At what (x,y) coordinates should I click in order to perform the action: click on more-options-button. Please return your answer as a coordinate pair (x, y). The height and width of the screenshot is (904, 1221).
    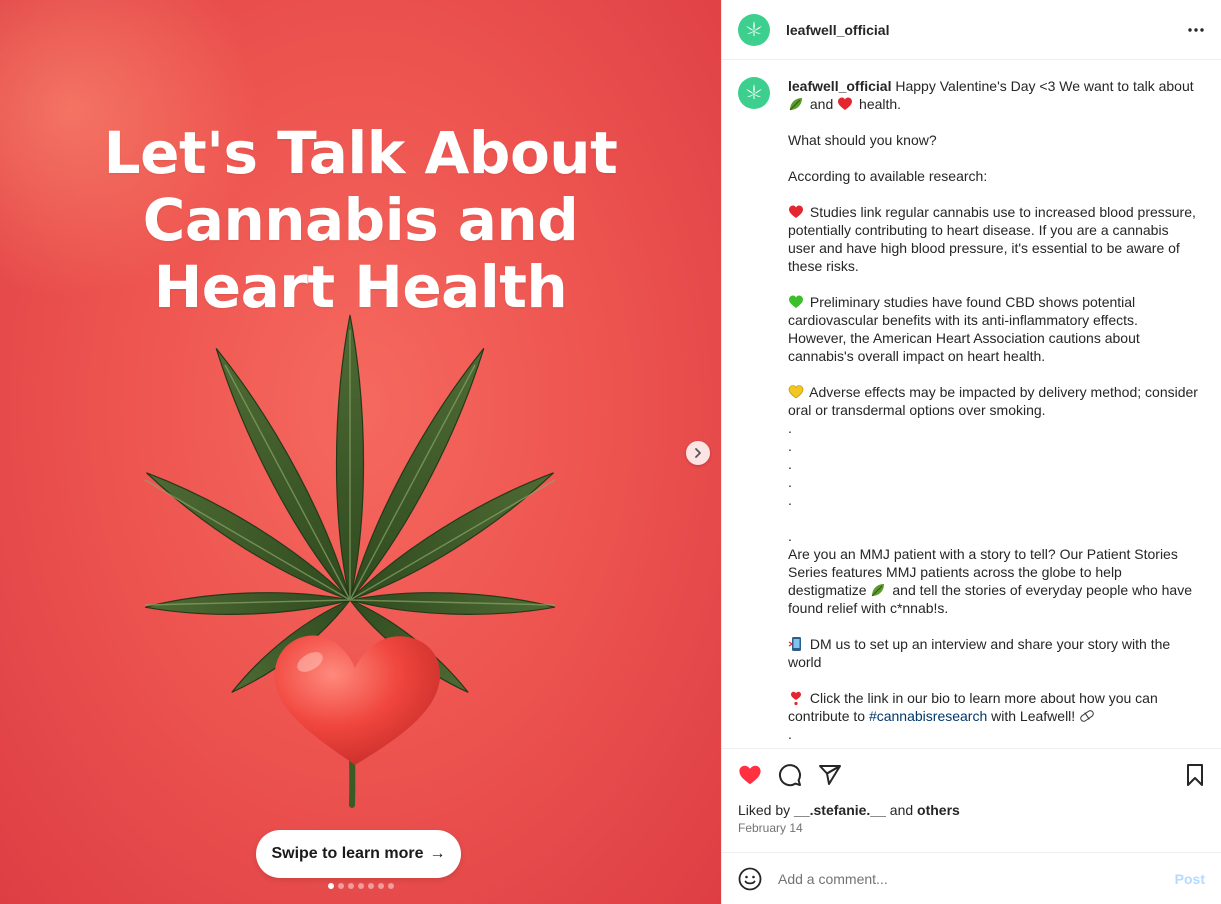
    Looking at the image, I should click on (1196, 30).